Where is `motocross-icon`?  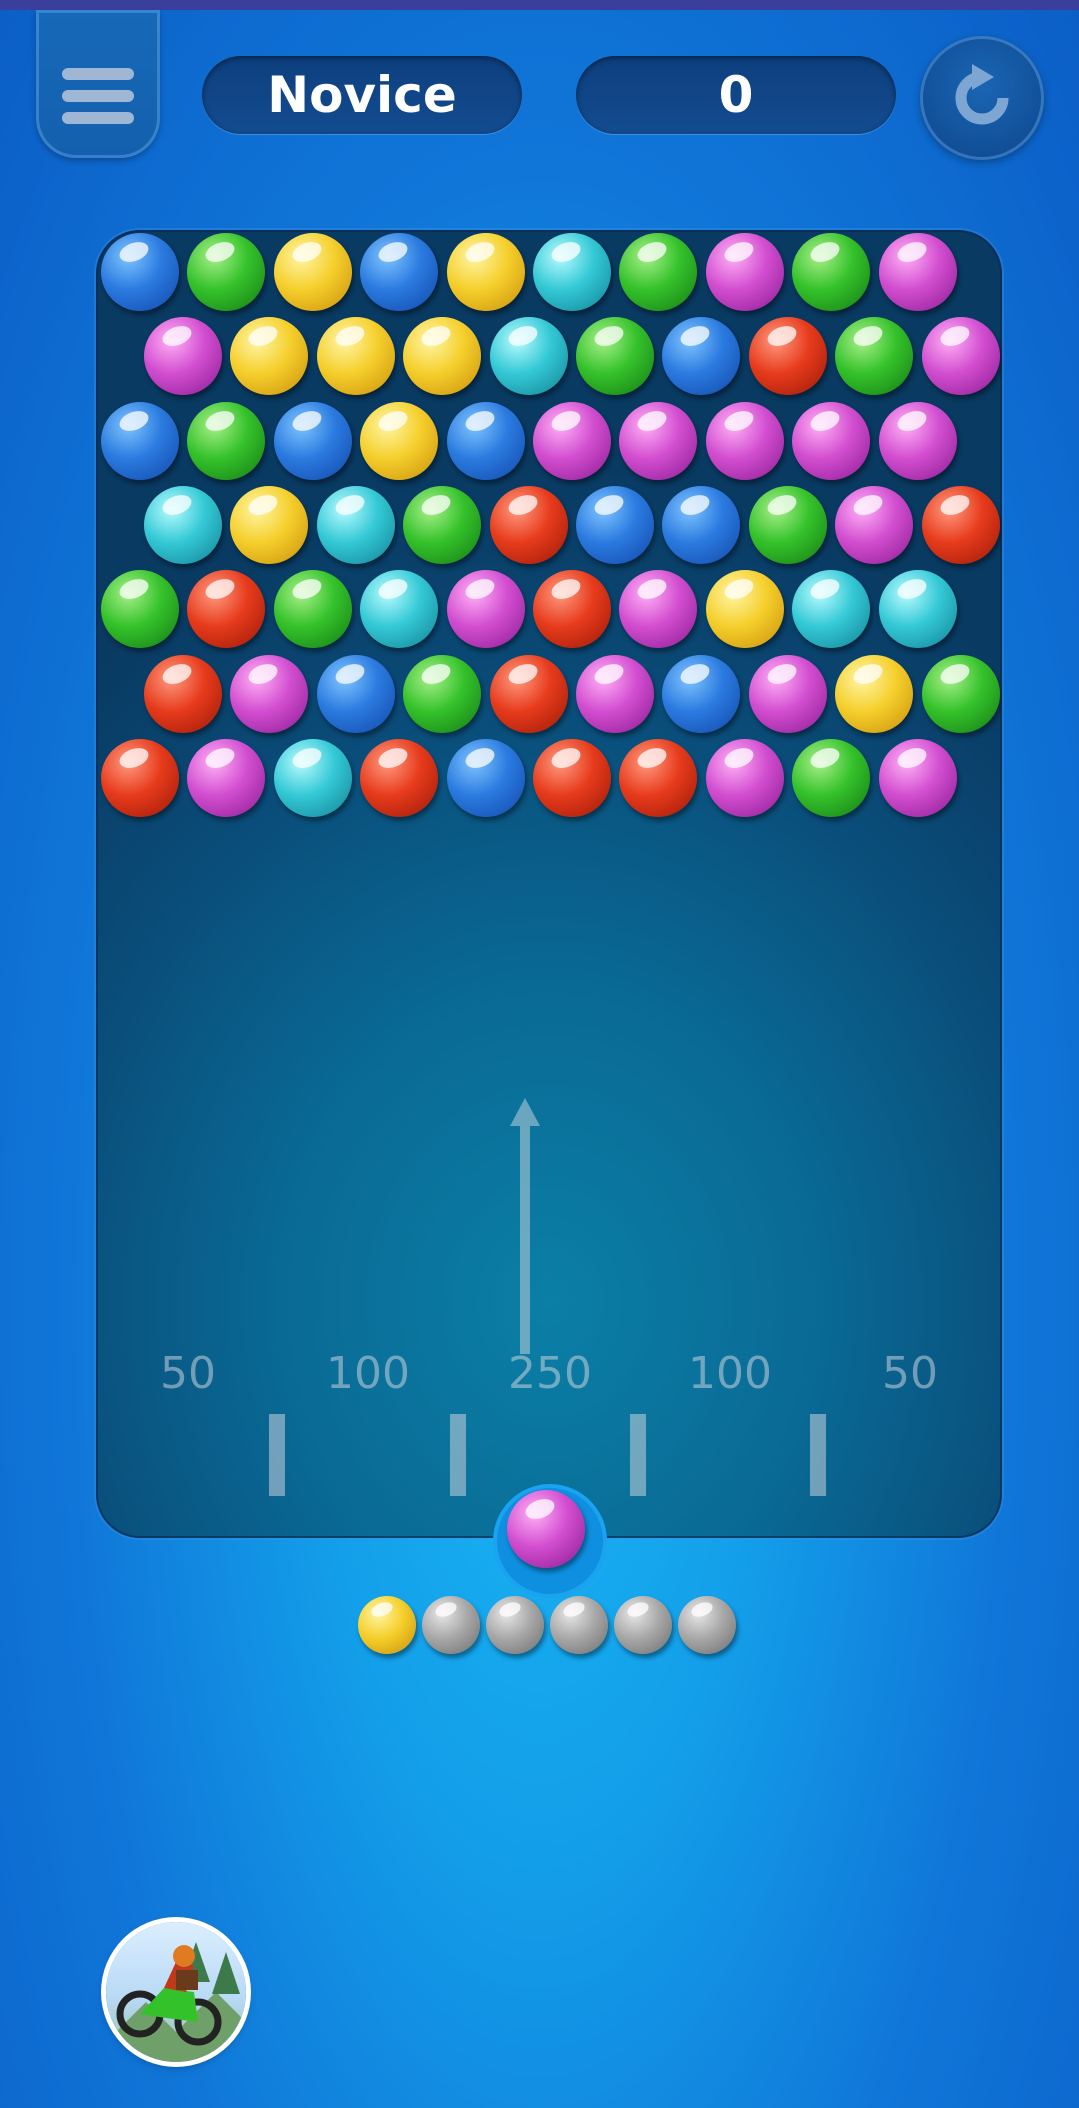 motocross-icon is located at coordinates (176, 2002).